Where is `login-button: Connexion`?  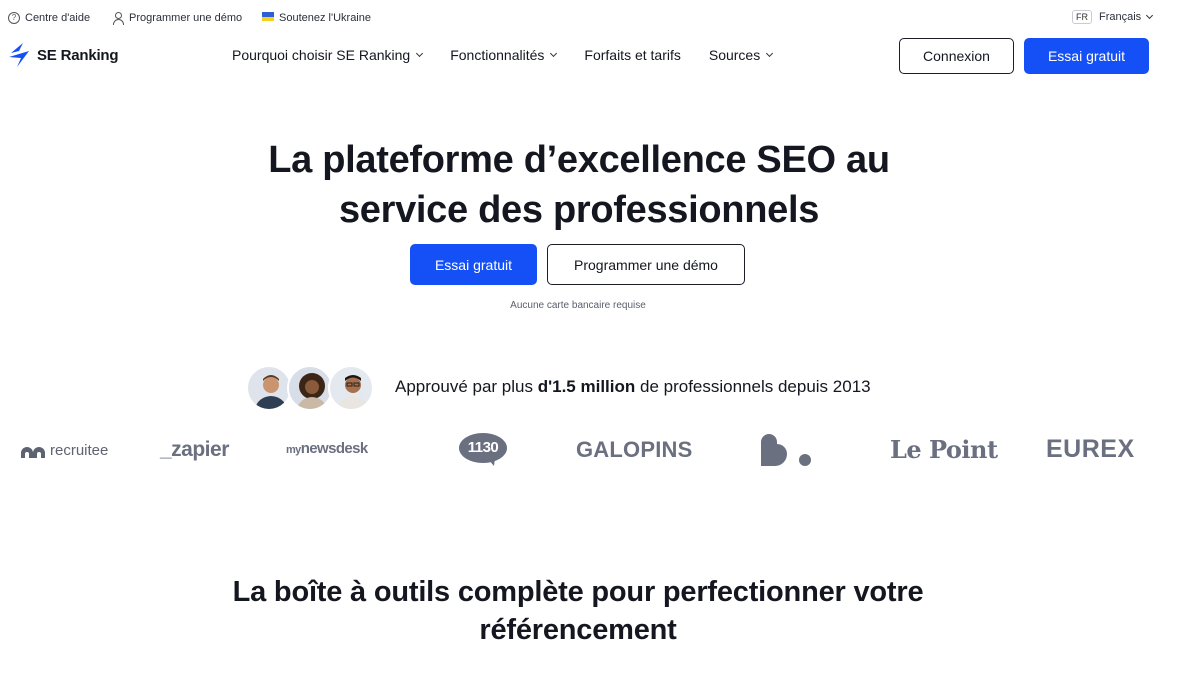 login-button: Connexion is located at coordinates (956, 56).